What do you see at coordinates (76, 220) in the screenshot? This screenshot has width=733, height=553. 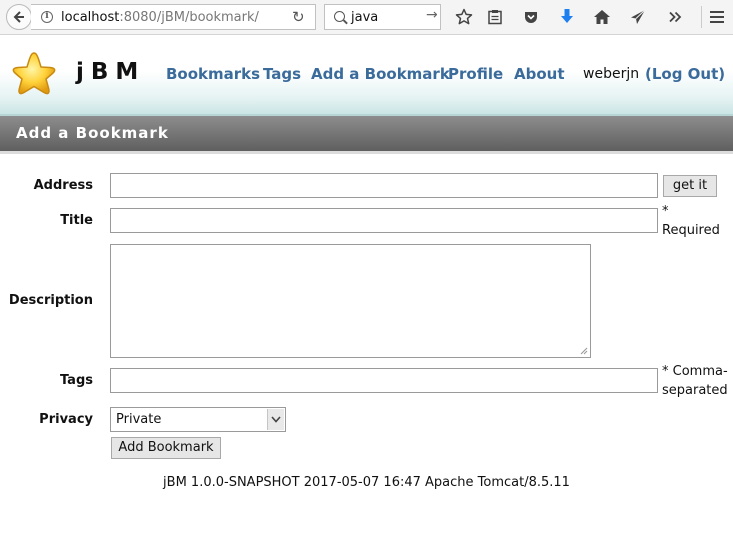 I see `title-label: Title` at bounding box center [76, 220].